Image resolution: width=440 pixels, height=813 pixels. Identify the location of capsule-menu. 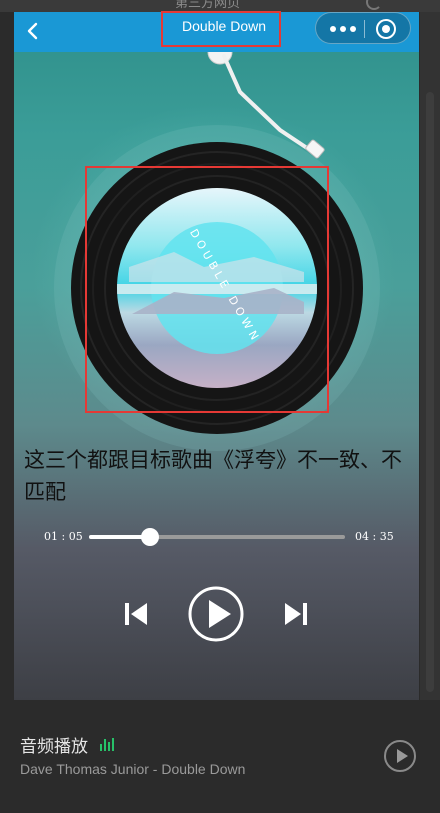
(363, 28).